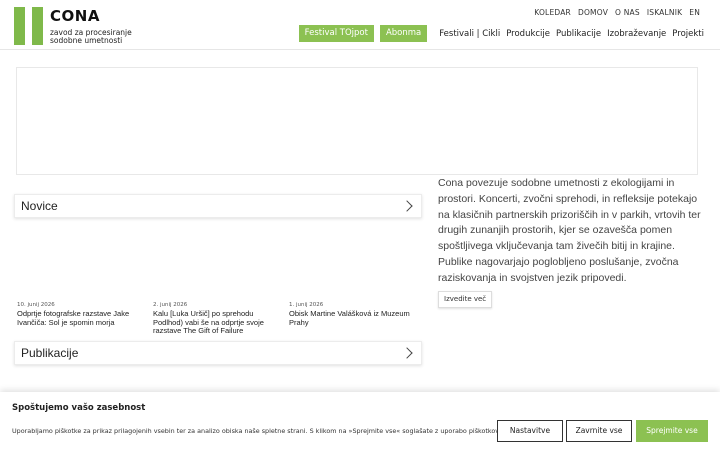 The width and height of the screenshot is (720, 450). I want to click on news-date: 2. junij 2026, so click(170, 305).